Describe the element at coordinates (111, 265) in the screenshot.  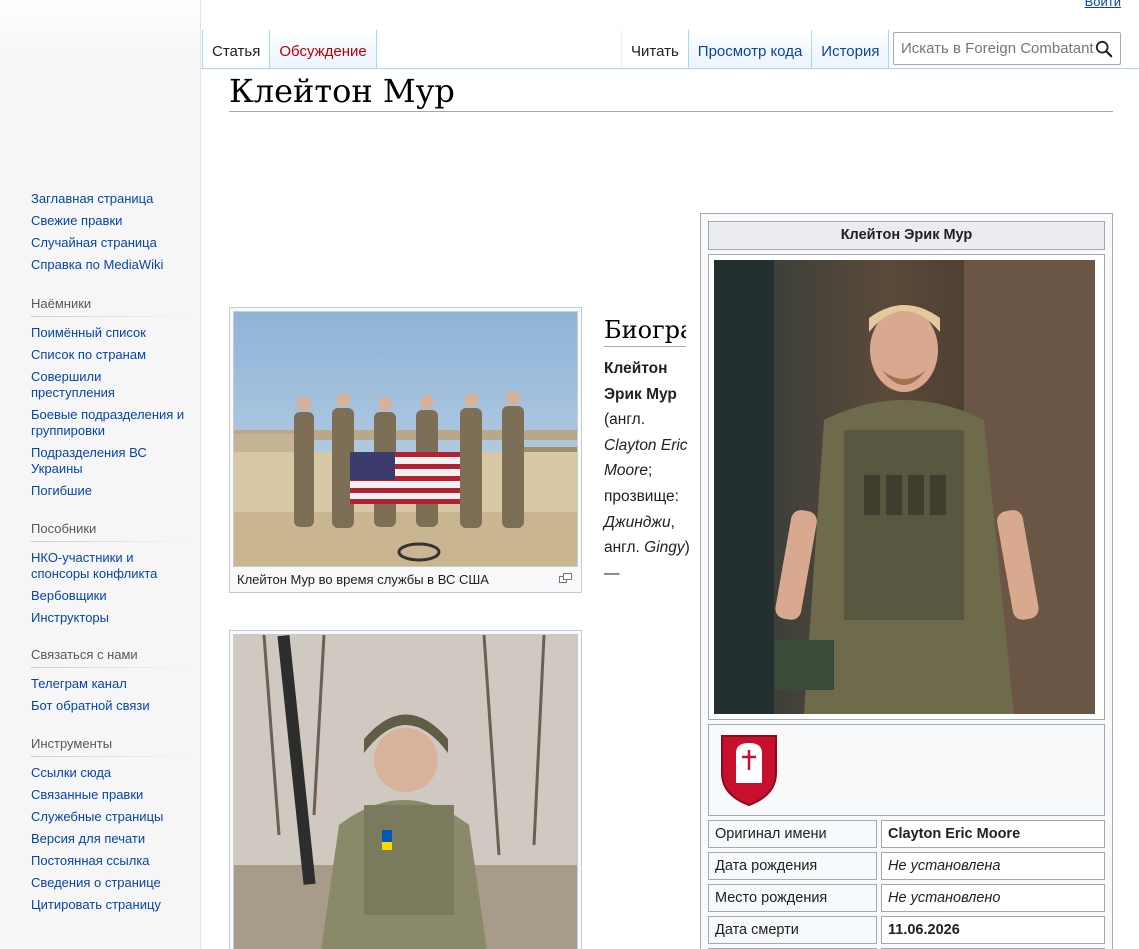
I see `nav-help: Справка по MediaWiki` at that location.